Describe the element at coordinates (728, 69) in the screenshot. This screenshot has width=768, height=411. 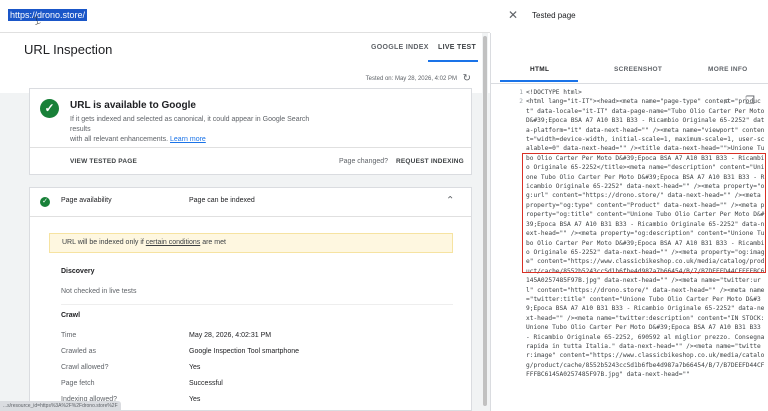
I see `tab-more-info: MORE INFO` at that location.